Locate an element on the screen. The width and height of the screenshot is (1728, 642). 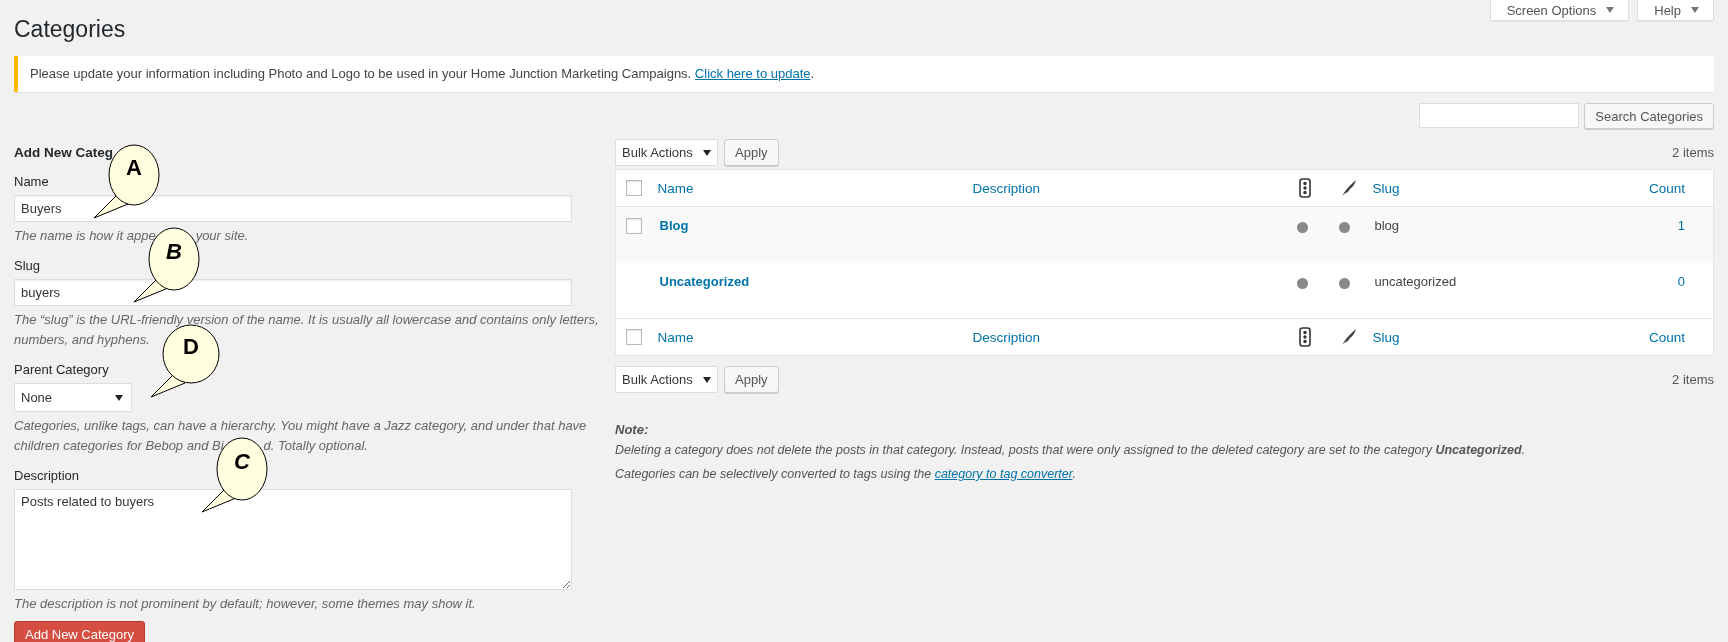
field-hint: The name is how it appe is located at coordinates (85, 235).